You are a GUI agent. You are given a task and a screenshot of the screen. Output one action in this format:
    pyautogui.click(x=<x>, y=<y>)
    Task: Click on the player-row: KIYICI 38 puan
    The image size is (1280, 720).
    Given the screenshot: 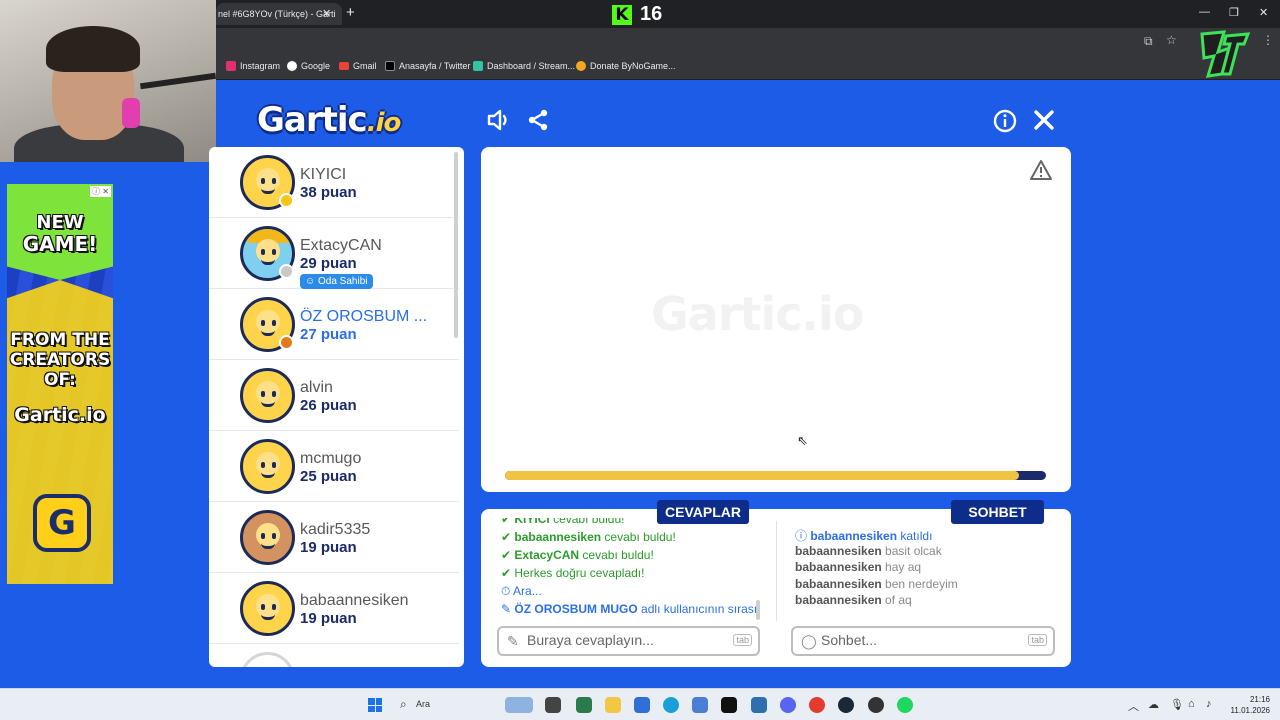 What is the action you would take?
    pyautogui.click(x=334, y=182)
    